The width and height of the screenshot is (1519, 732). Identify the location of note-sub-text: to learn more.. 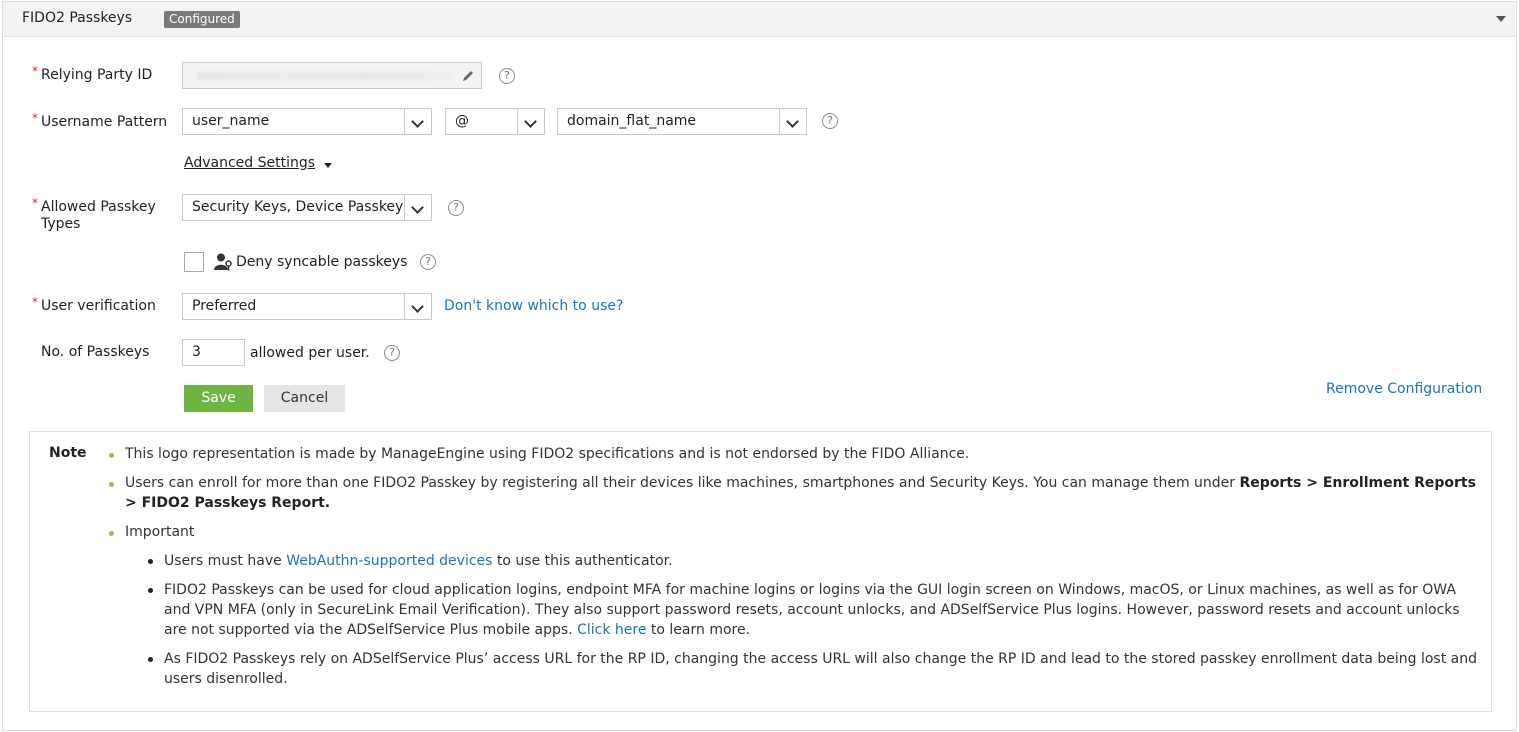
(698, 630).